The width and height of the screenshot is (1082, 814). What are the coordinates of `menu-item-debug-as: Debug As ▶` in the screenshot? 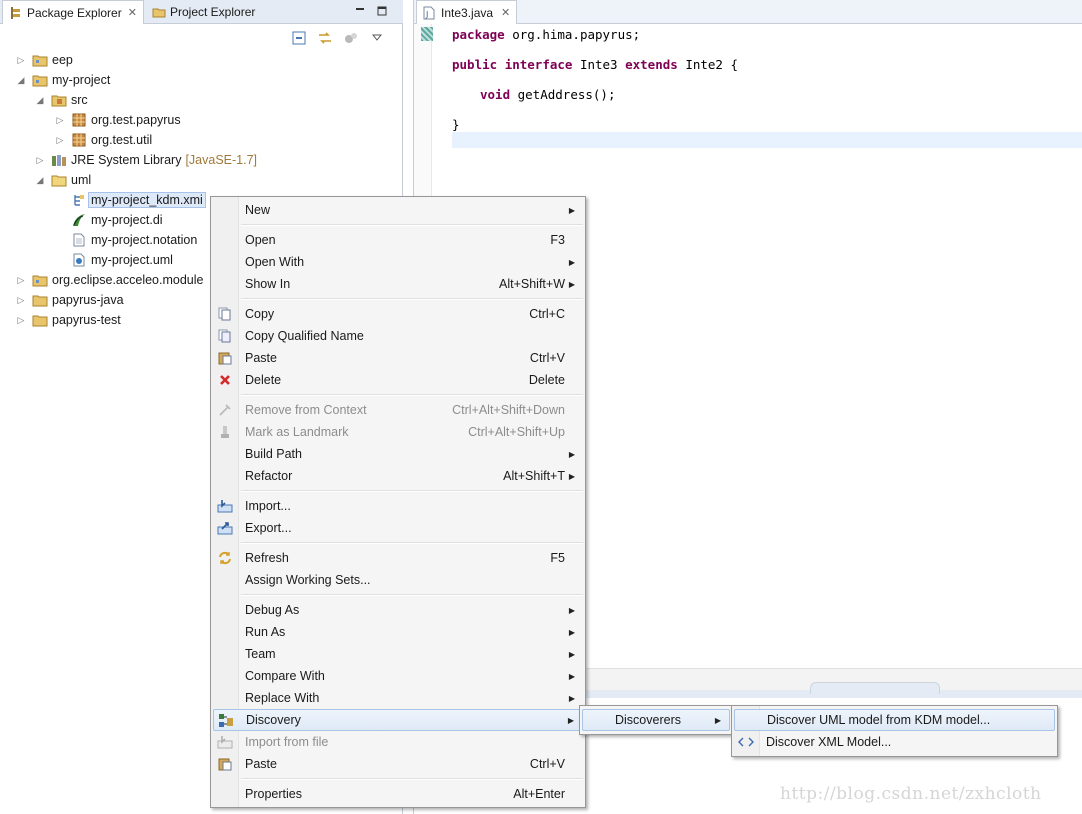 It's located at (398, 610).